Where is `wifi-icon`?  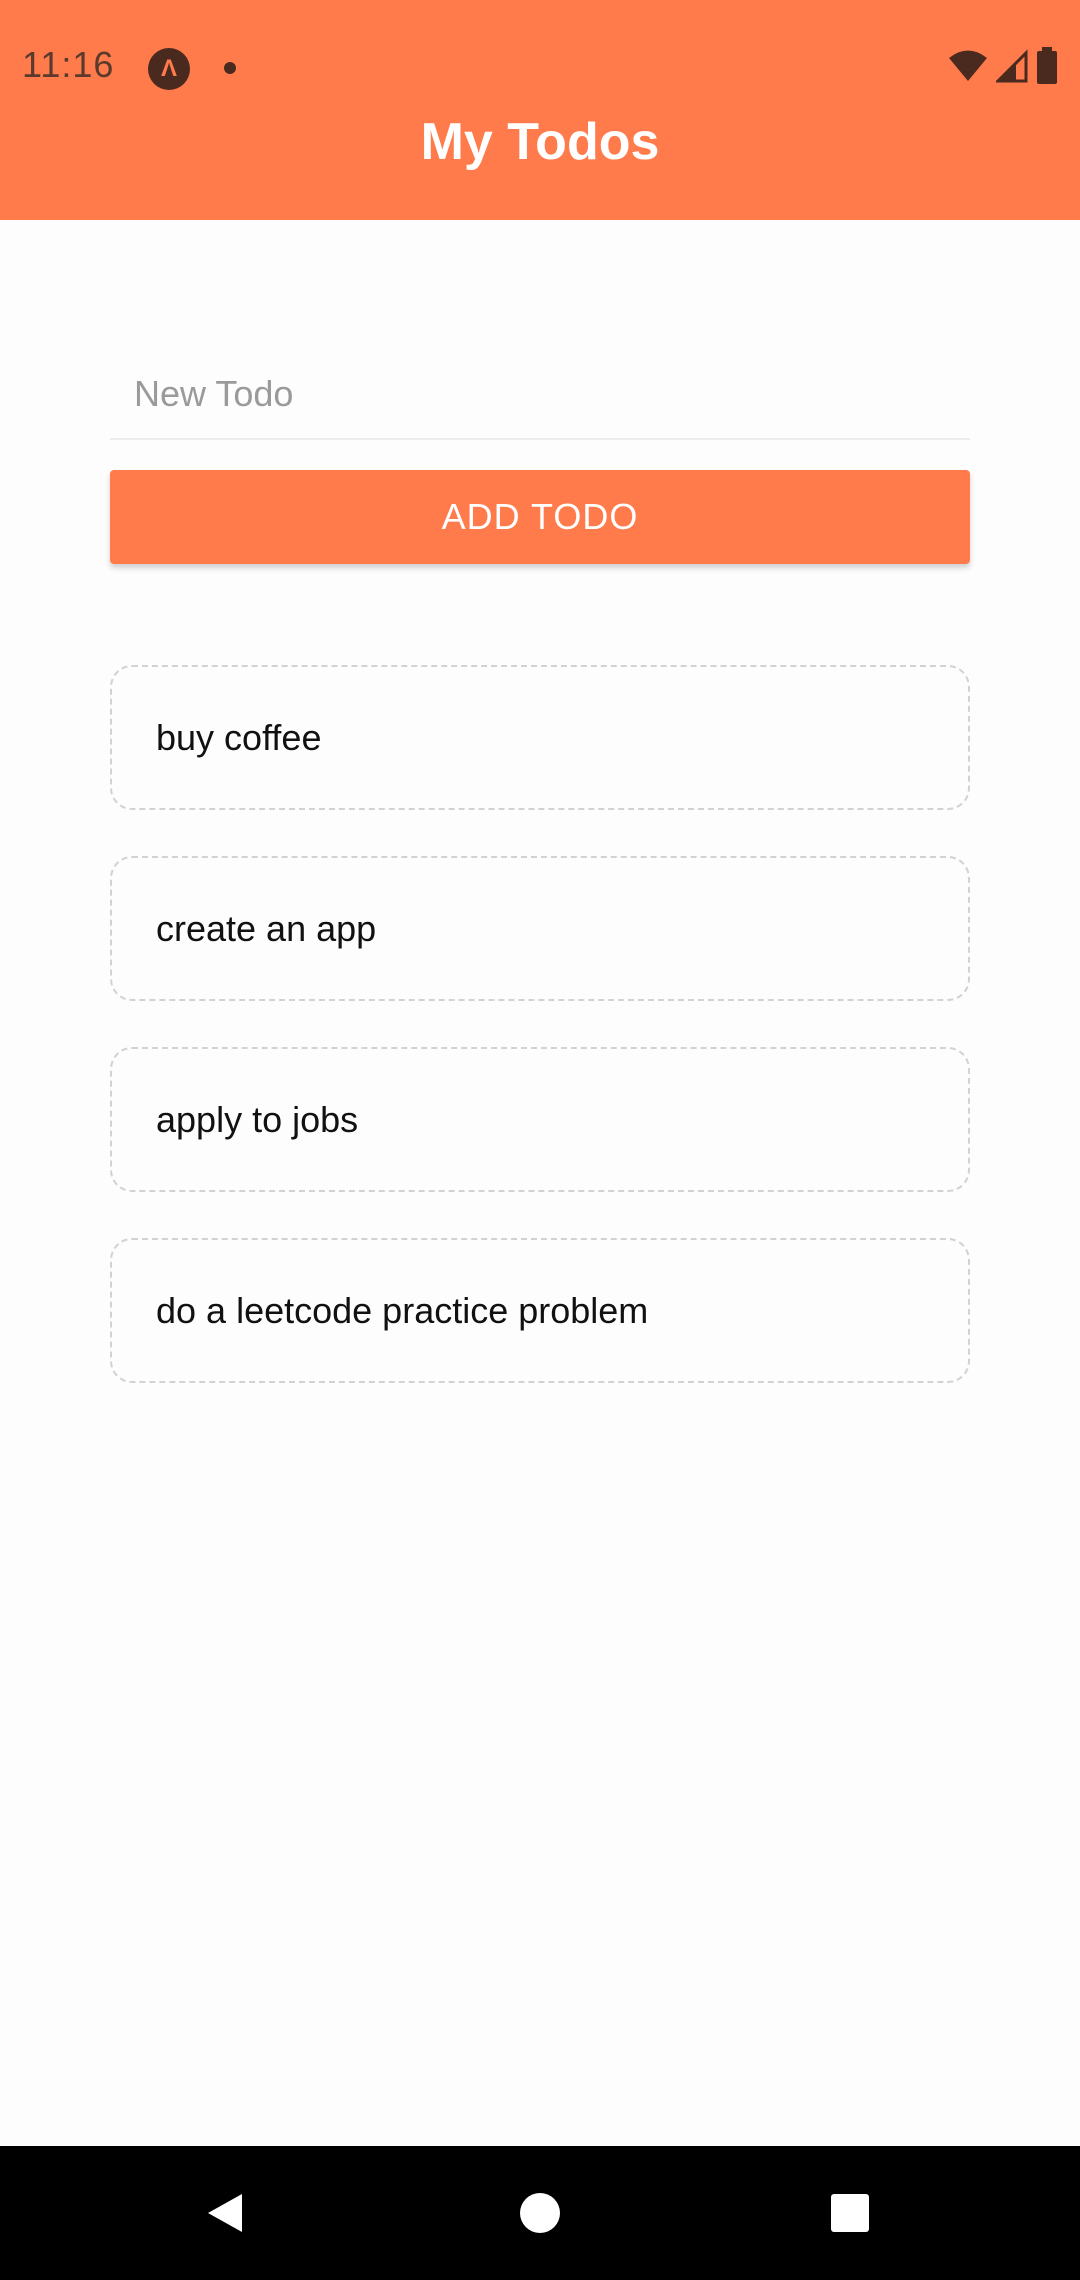 wifi-icon is located at coordinates (968, 68).